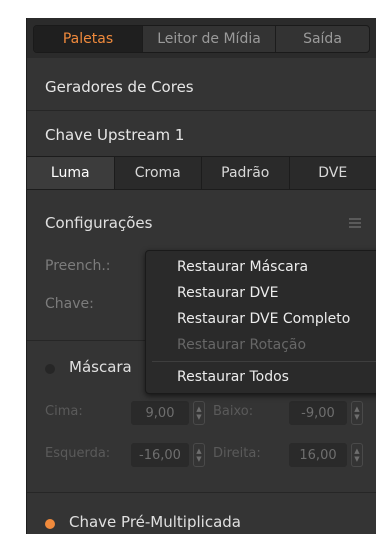  Describe the element at coordinates (242, 267) in the screenshot. I see `menu-item-reset-mask: Restaurar Máscara` at that location.